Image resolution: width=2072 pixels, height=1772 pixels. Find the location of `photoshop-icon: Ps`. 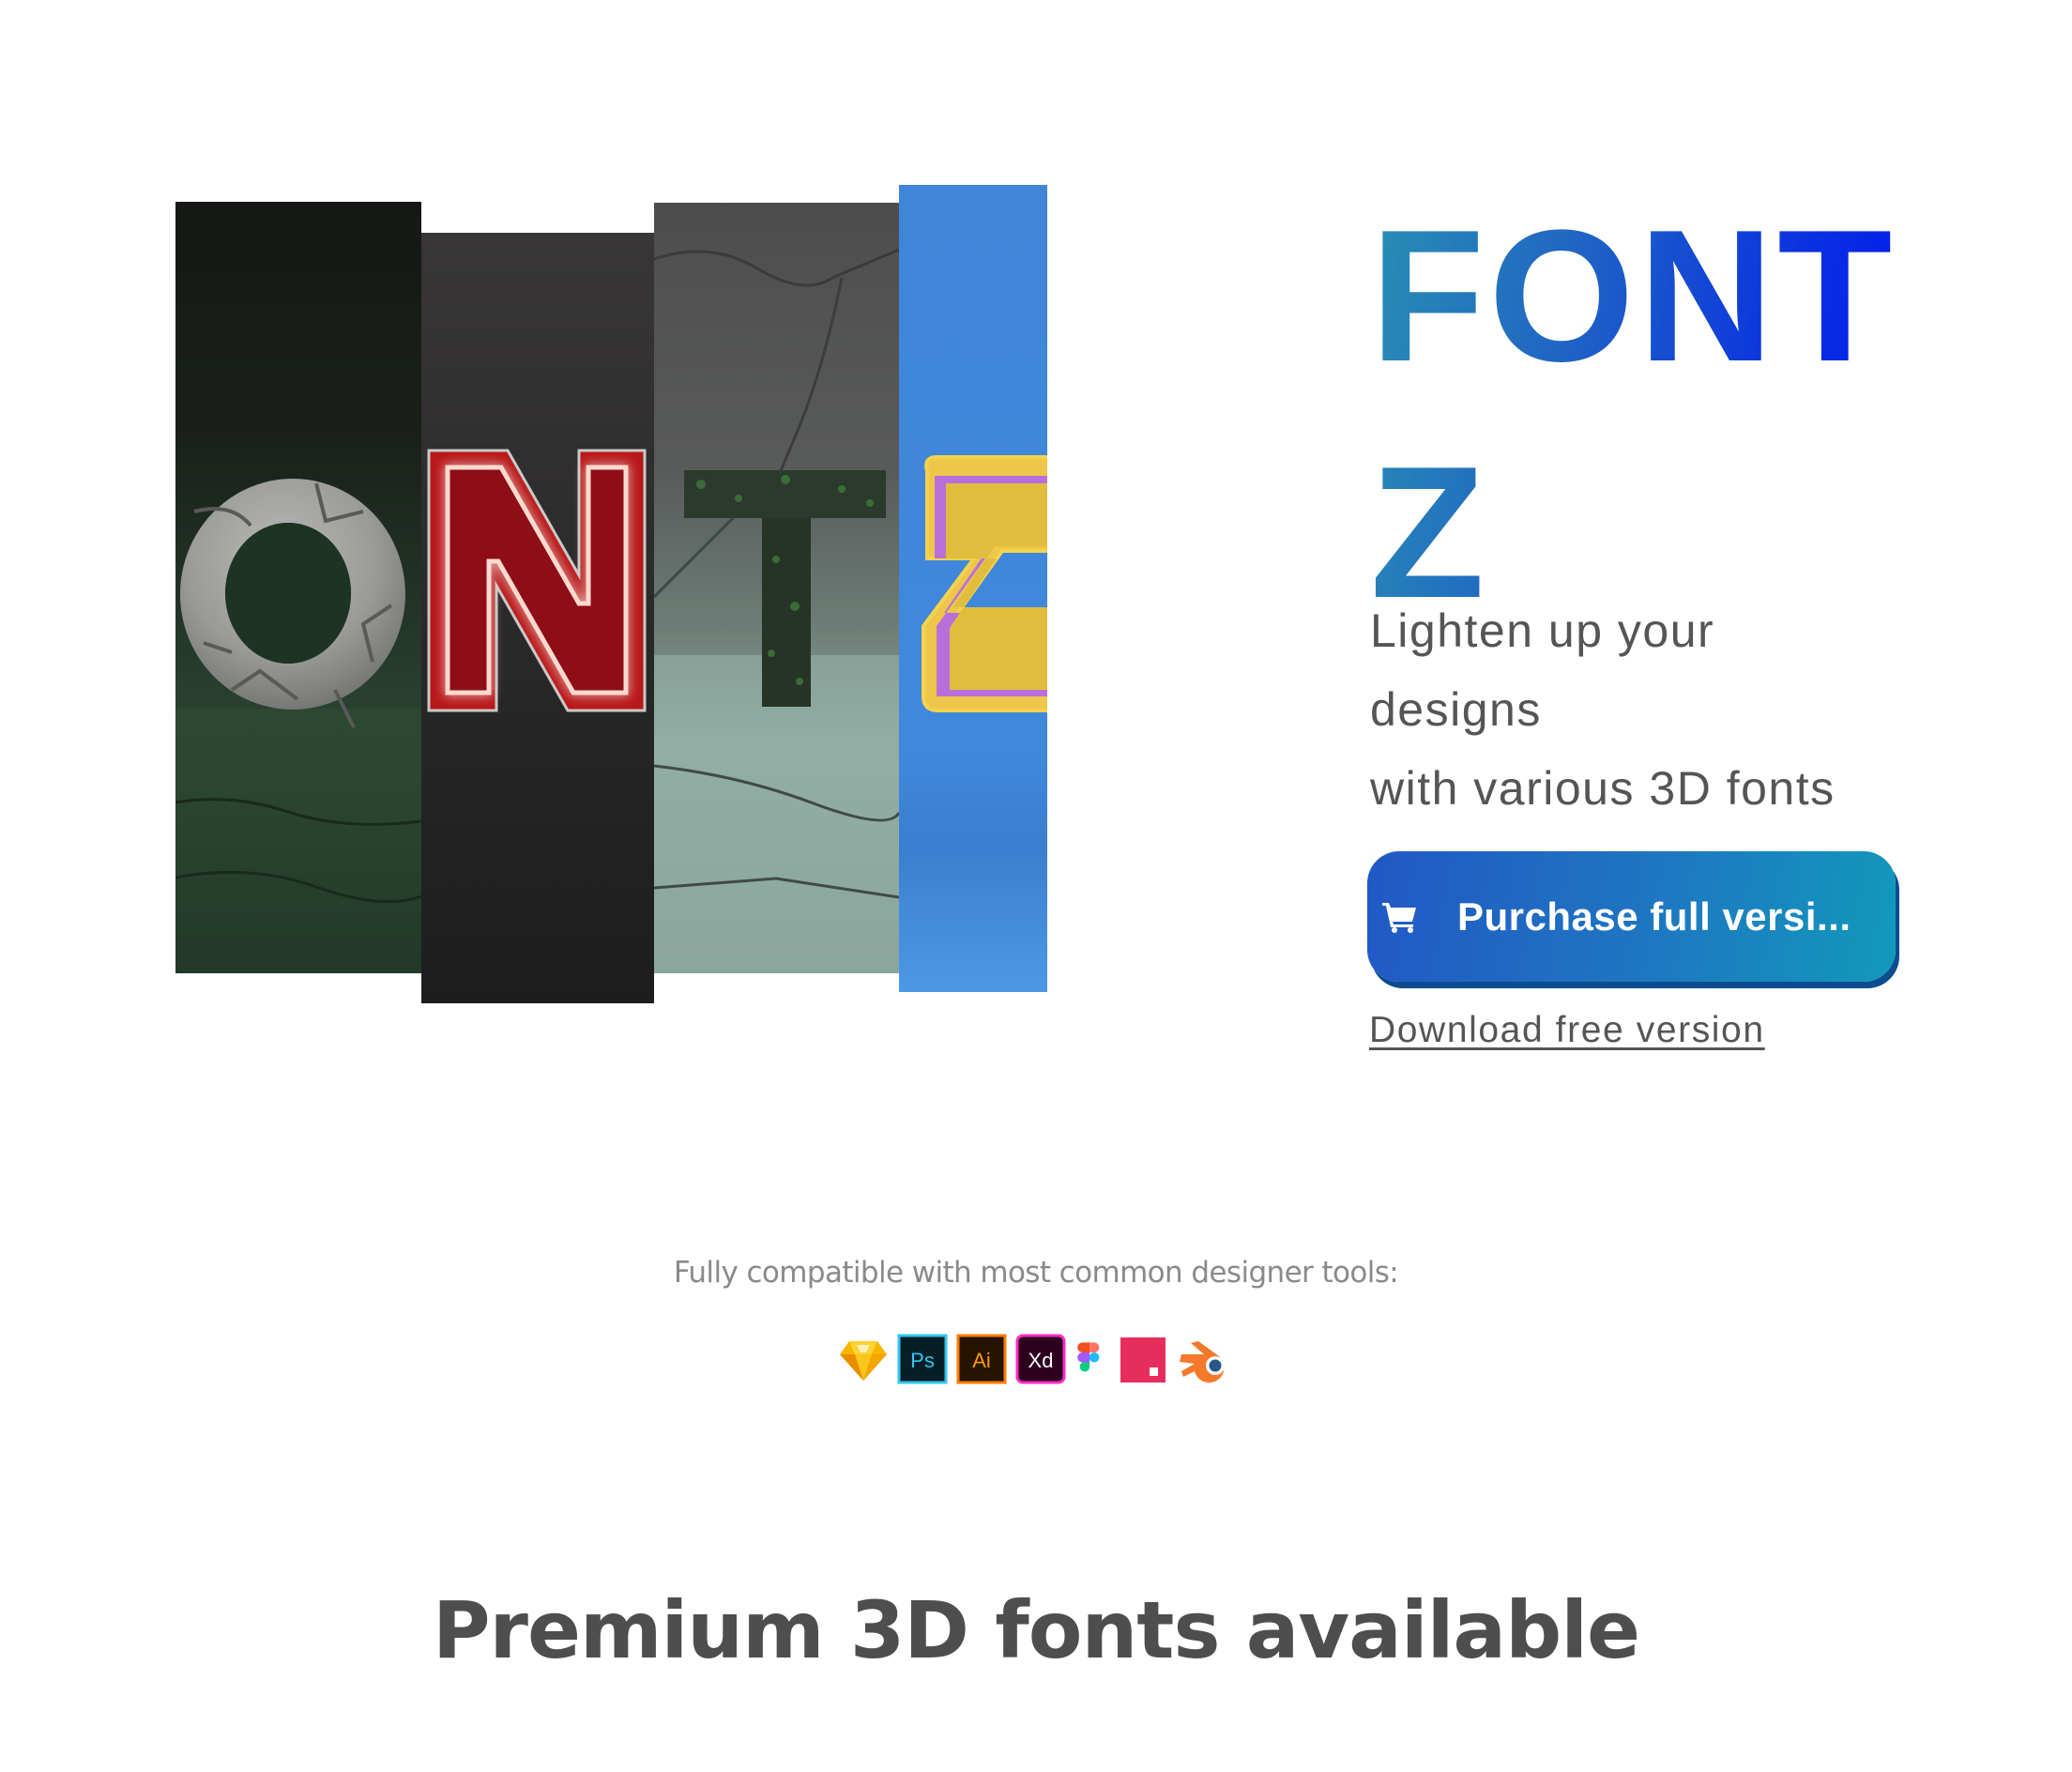

photoshop-icon: Ps is located at coordinates (922, 1359).